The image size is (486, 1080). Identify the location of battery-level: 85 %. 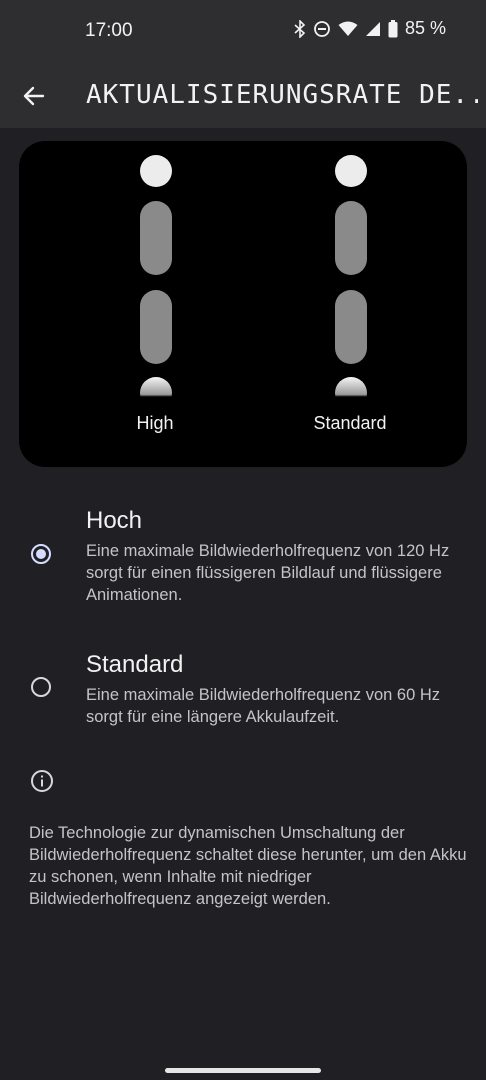
(425, 28).